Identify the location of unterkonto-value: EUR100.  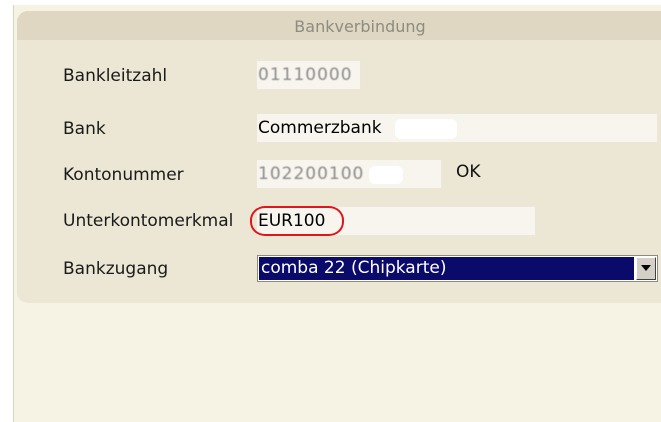
(292, 221).